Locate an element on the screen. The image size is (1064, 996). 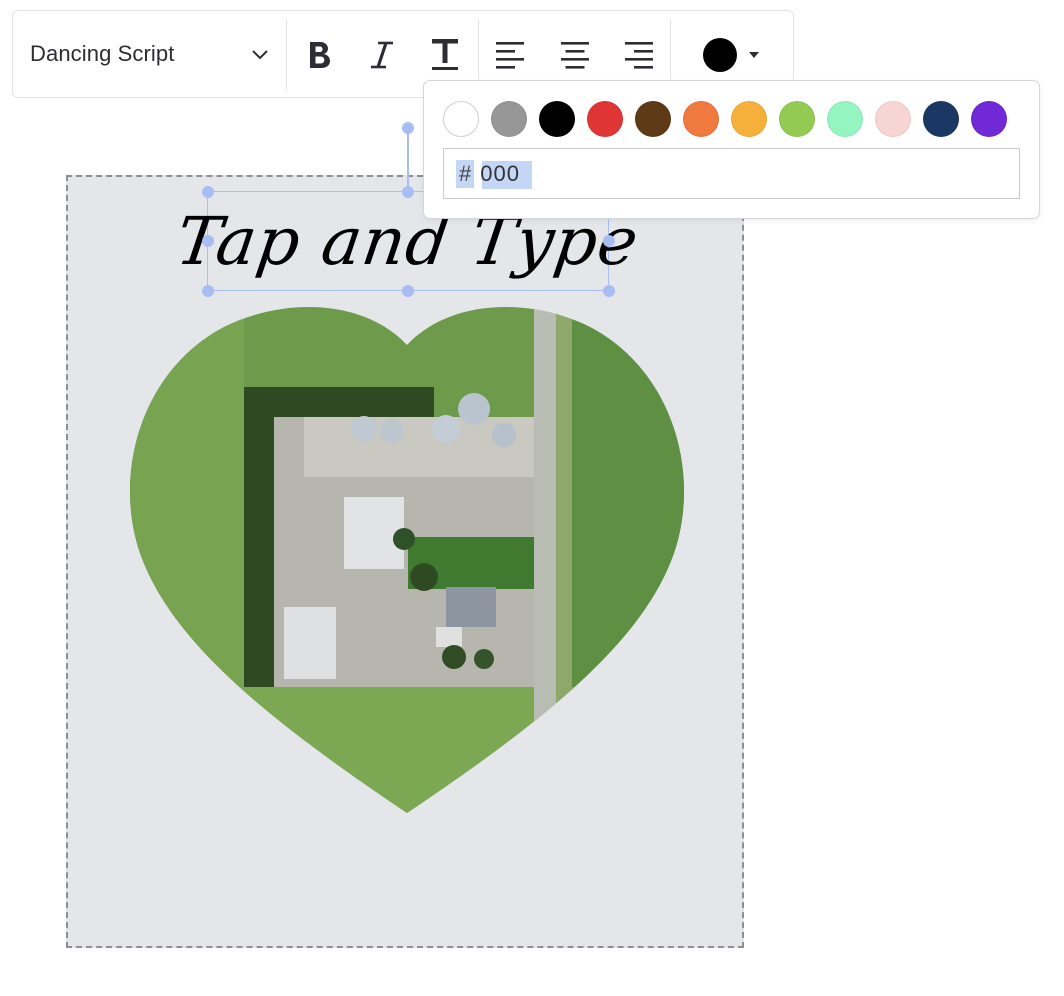
hex-color-field: # is located at coordinates (731, 173).